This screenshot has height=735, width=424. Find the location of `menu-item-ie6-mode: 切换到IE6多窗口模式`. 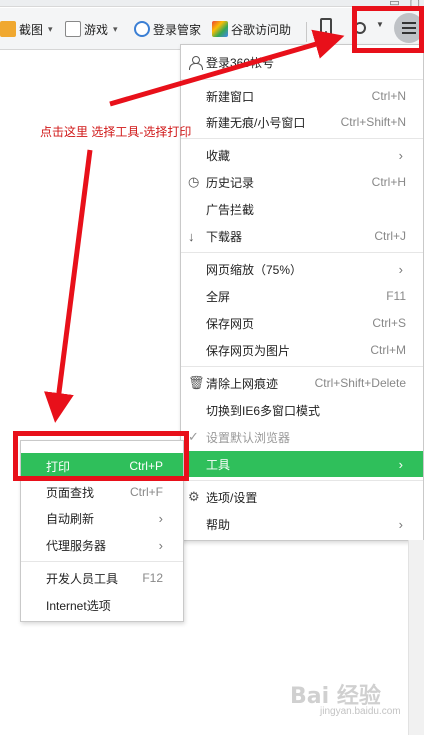

menu-item-ie6-mode: 切换到IE6多窗口模式 is located at coordinates (302, 410).